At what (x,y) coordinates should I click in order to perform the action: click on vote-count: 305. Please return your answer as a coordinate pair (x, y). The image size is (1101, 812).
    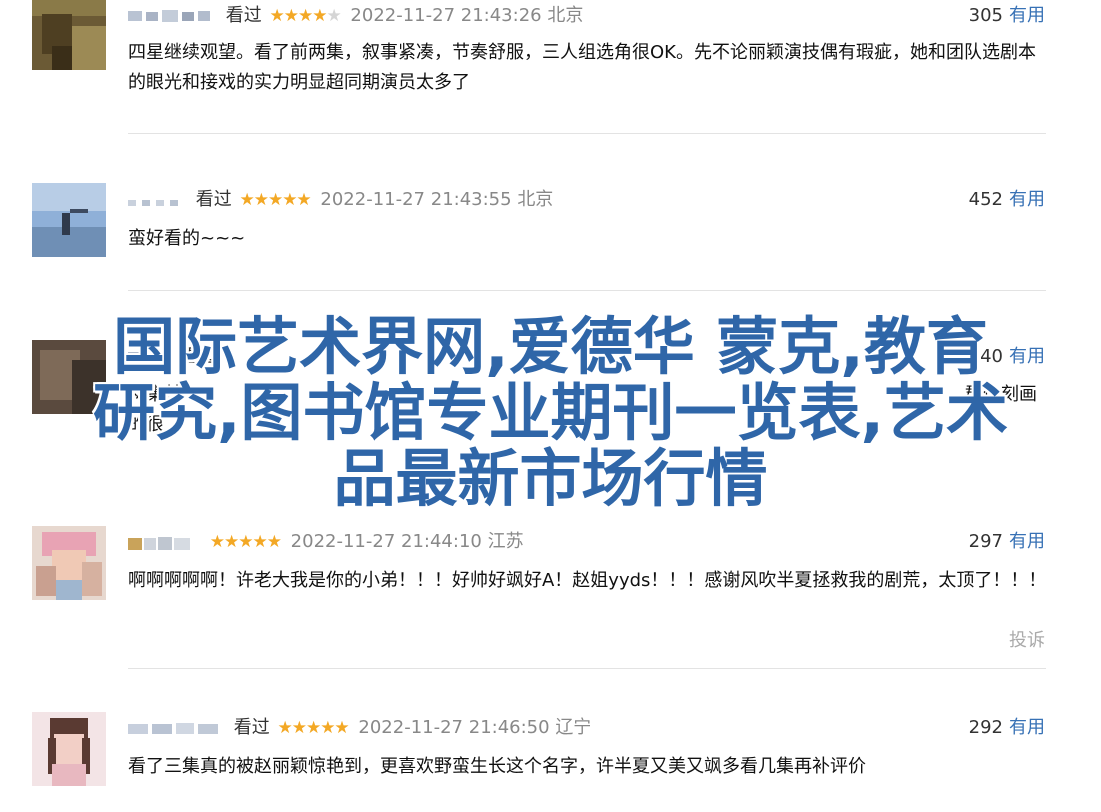
    Looking at the image, I should click on (985, 15).